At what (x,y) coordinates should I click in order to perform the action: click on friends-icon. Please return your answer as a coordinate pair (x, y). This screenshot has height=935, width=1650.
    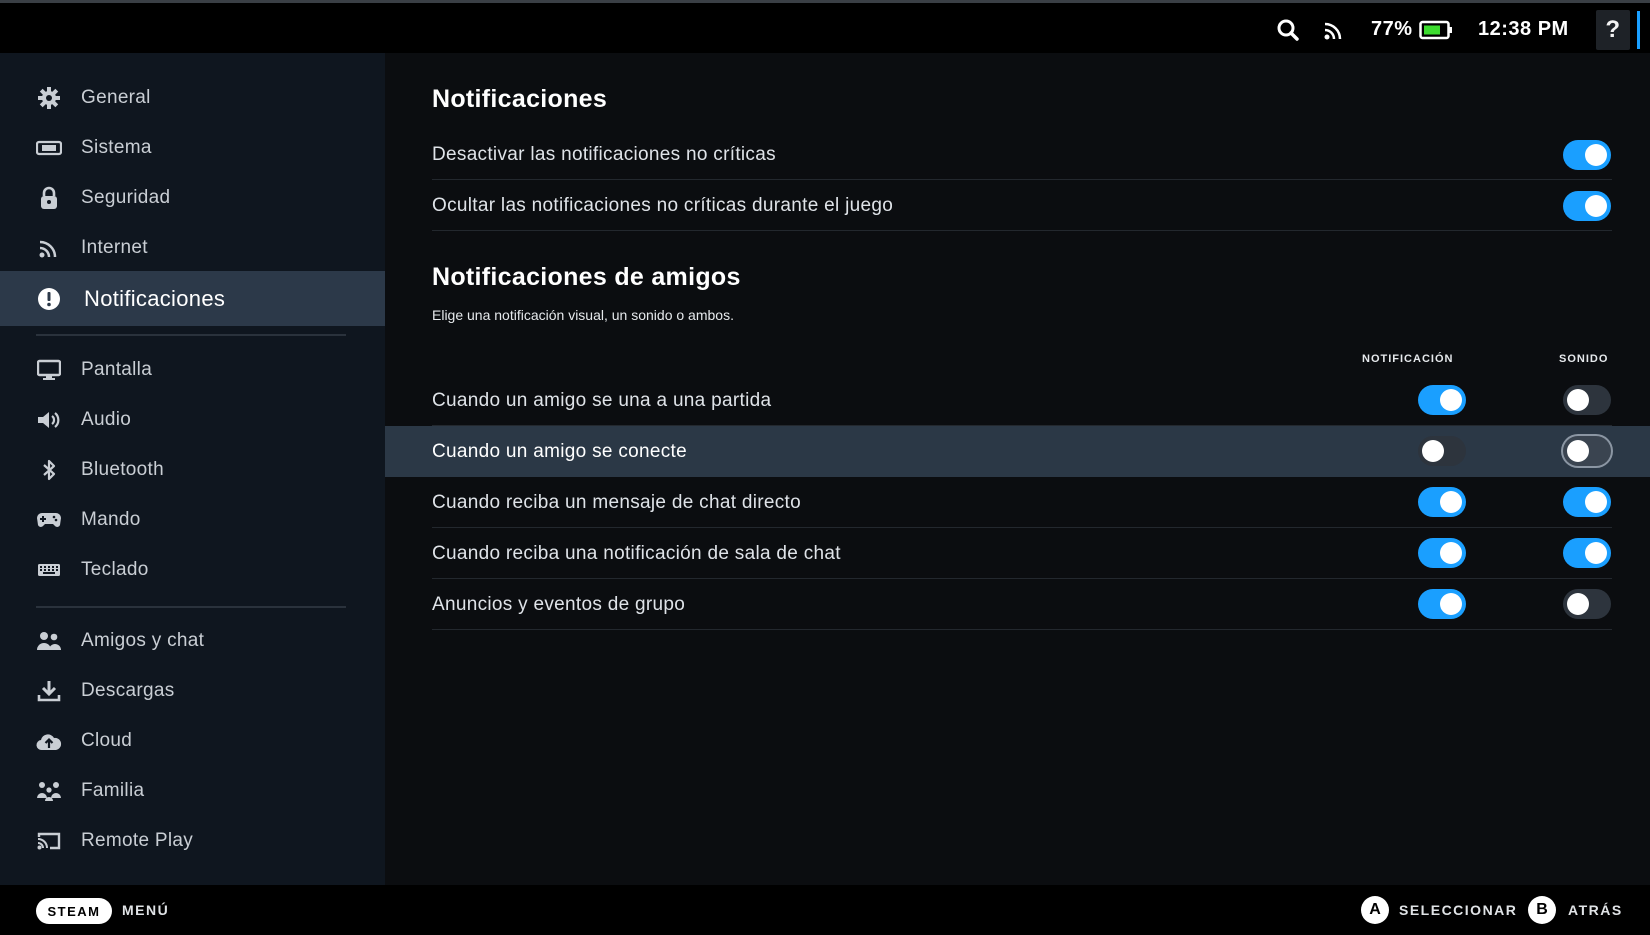
    Looking at the image, I should click on (49, 641).